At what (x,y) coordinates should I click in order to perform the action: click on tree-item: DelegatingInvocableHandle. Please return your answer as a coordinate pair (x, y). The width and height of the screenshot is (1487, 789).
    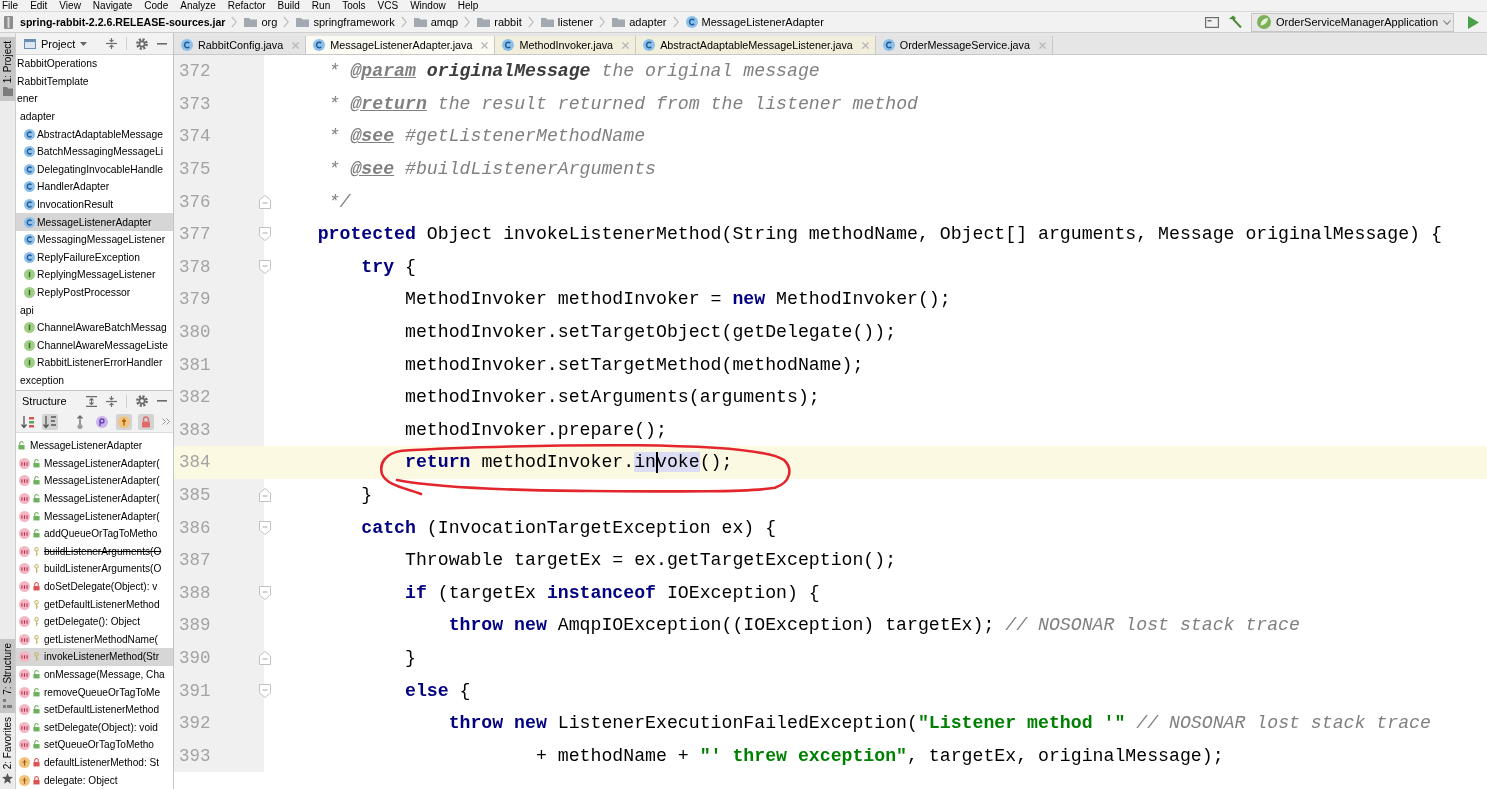
    Looking at the image, I should click on (94, 169).